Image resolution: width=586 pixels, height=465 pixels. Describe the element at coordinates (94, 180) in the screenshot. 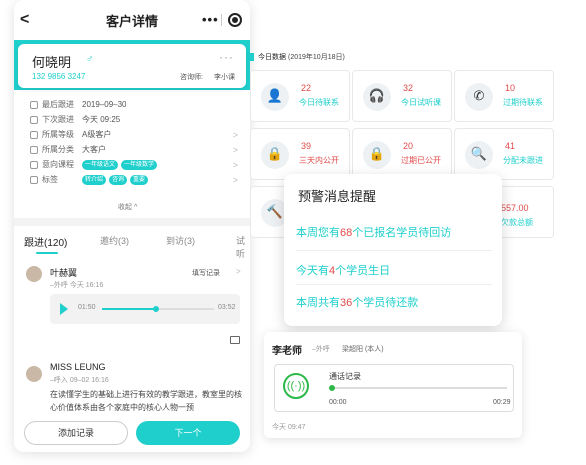

I see `label-tag: 转介绍` at that location.